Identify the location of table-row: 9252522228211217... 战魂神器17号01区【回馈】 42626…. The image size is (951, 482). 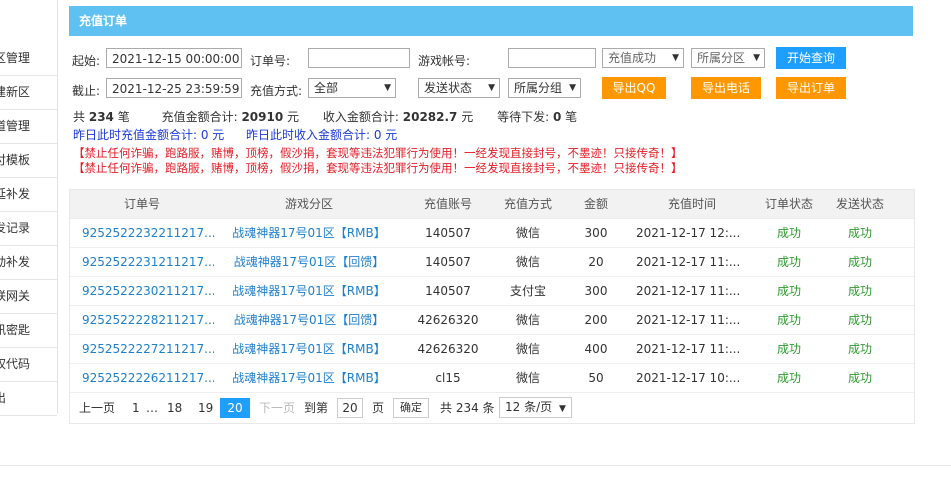
(492, 319).